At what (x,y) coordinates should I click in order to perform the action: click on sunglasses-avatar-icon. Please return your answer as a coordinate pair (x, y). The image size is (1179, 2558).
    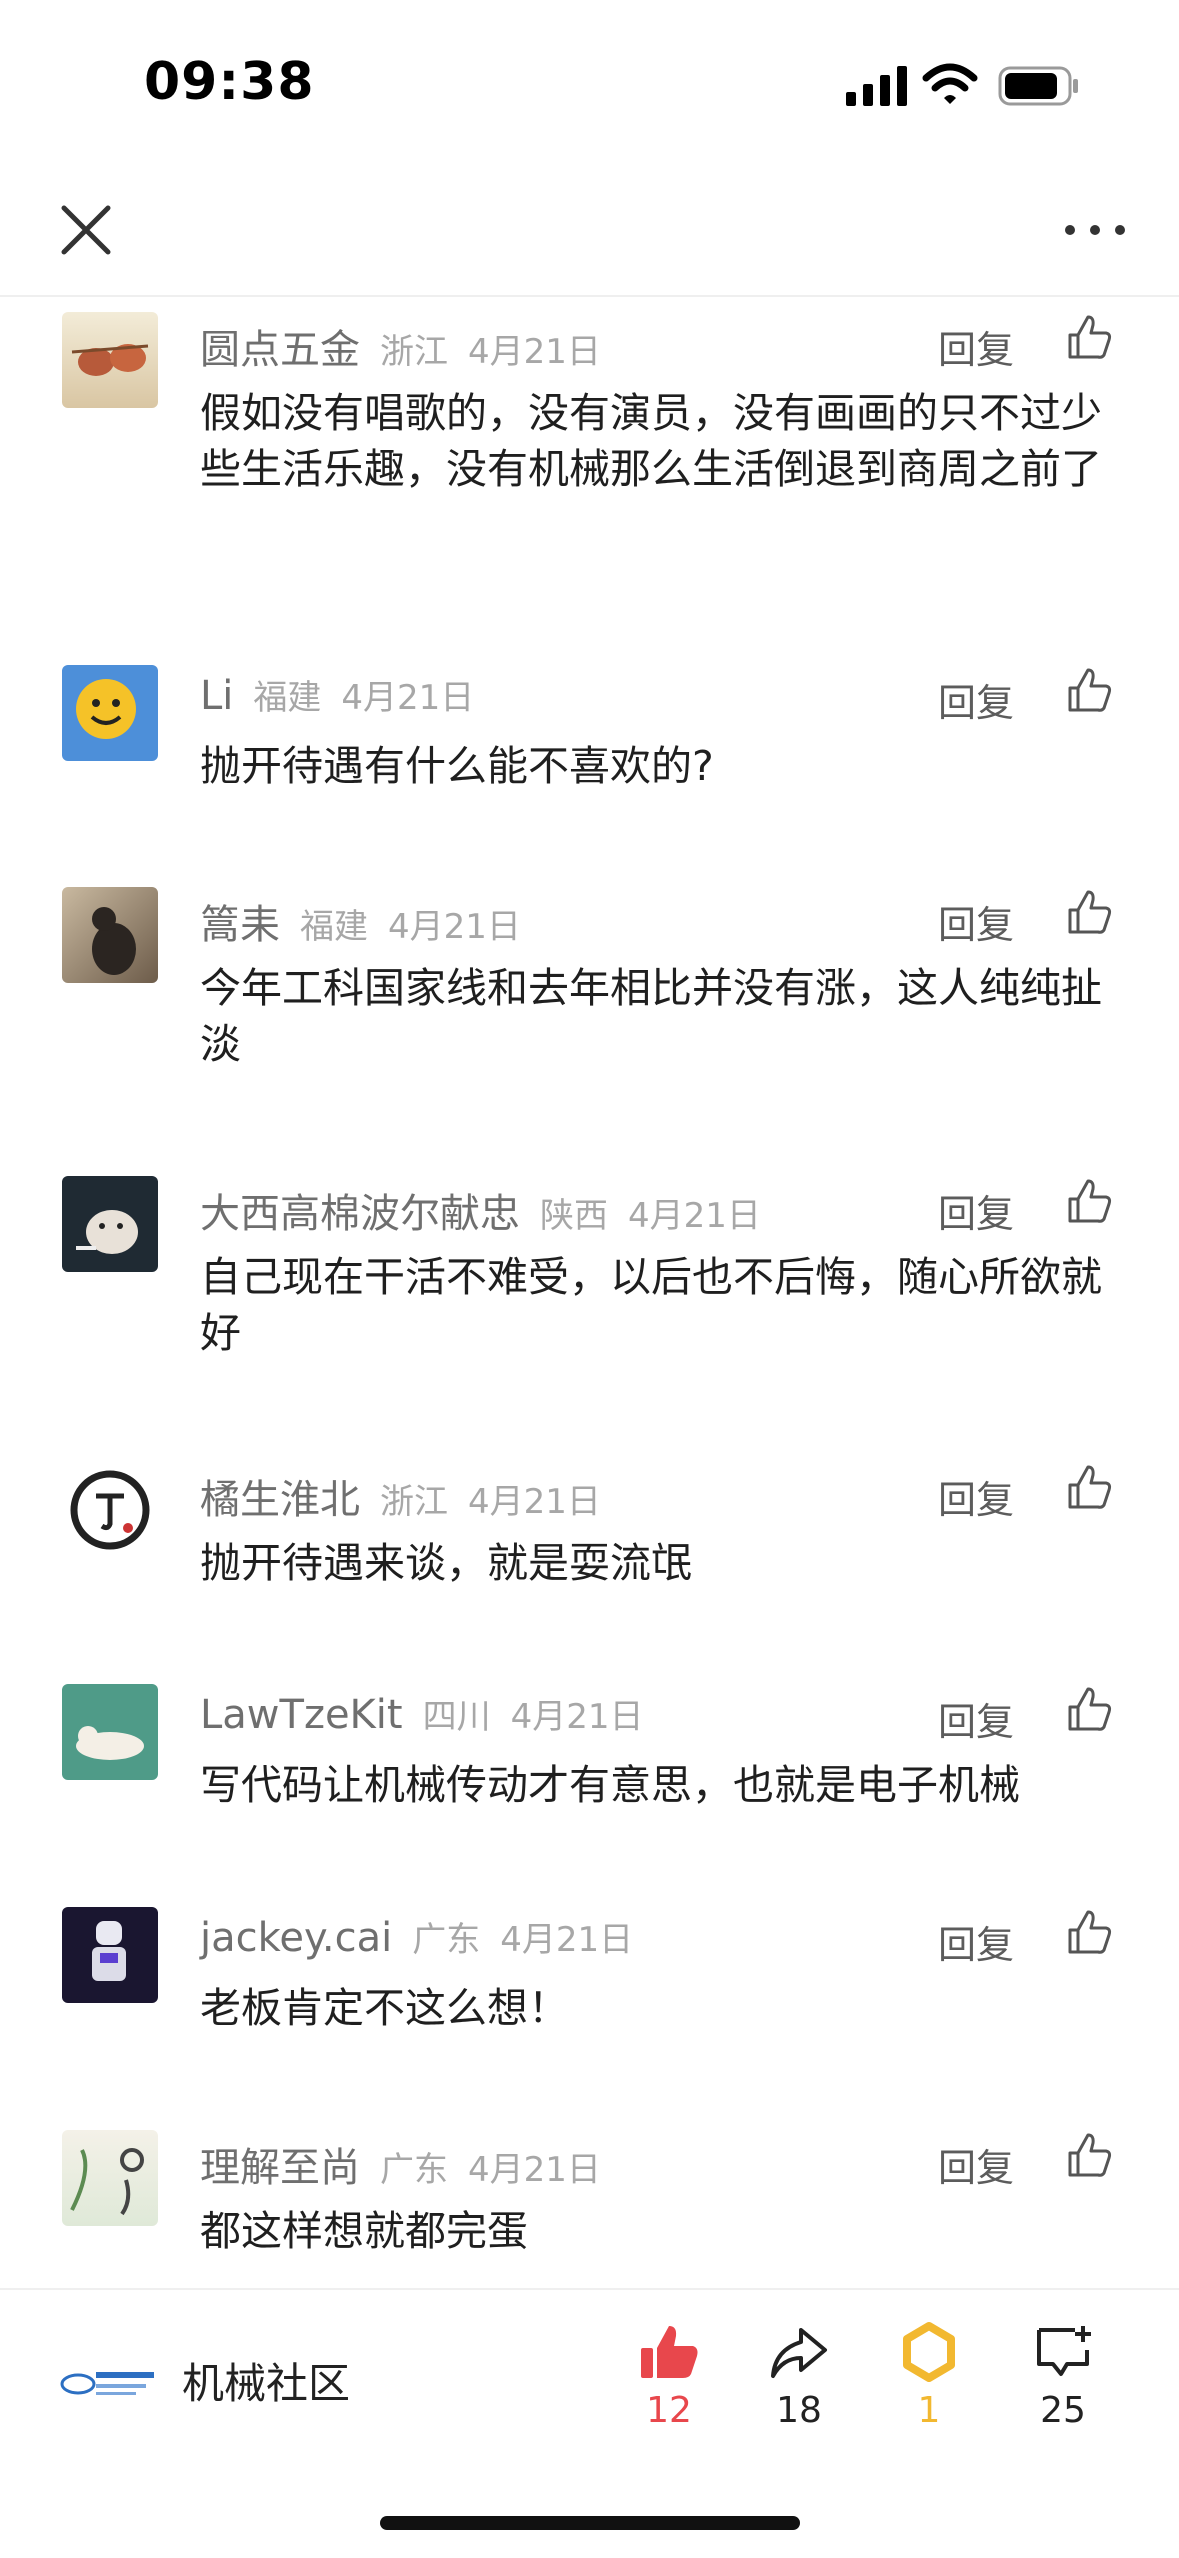
    Looking at the image, I should click on (110, 360).